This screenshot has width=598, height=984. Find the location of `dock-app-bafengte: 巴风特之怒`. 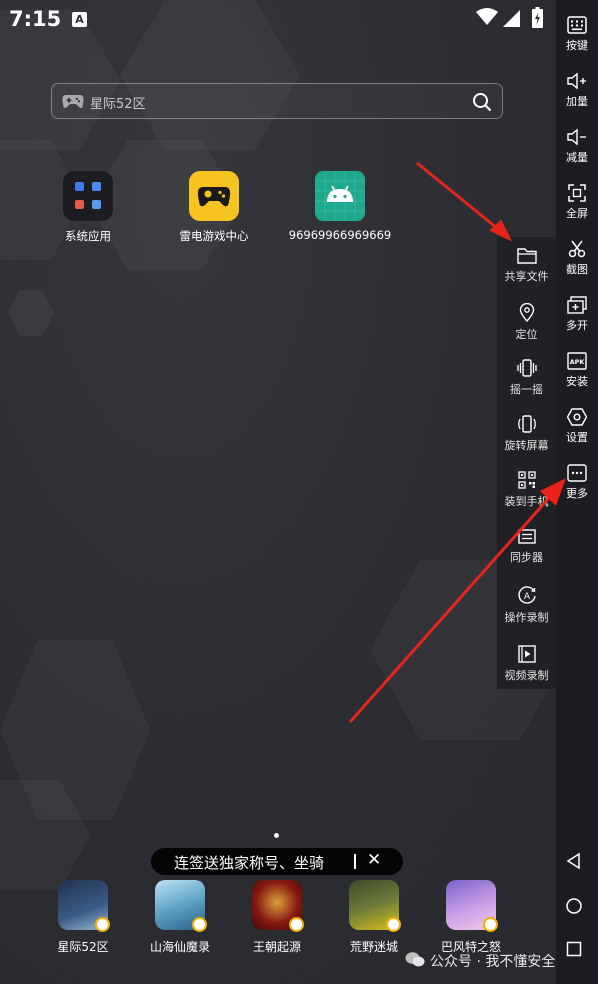

dock-app-bafengte: 巴风特之怒 is located at coordinates (471, 917).